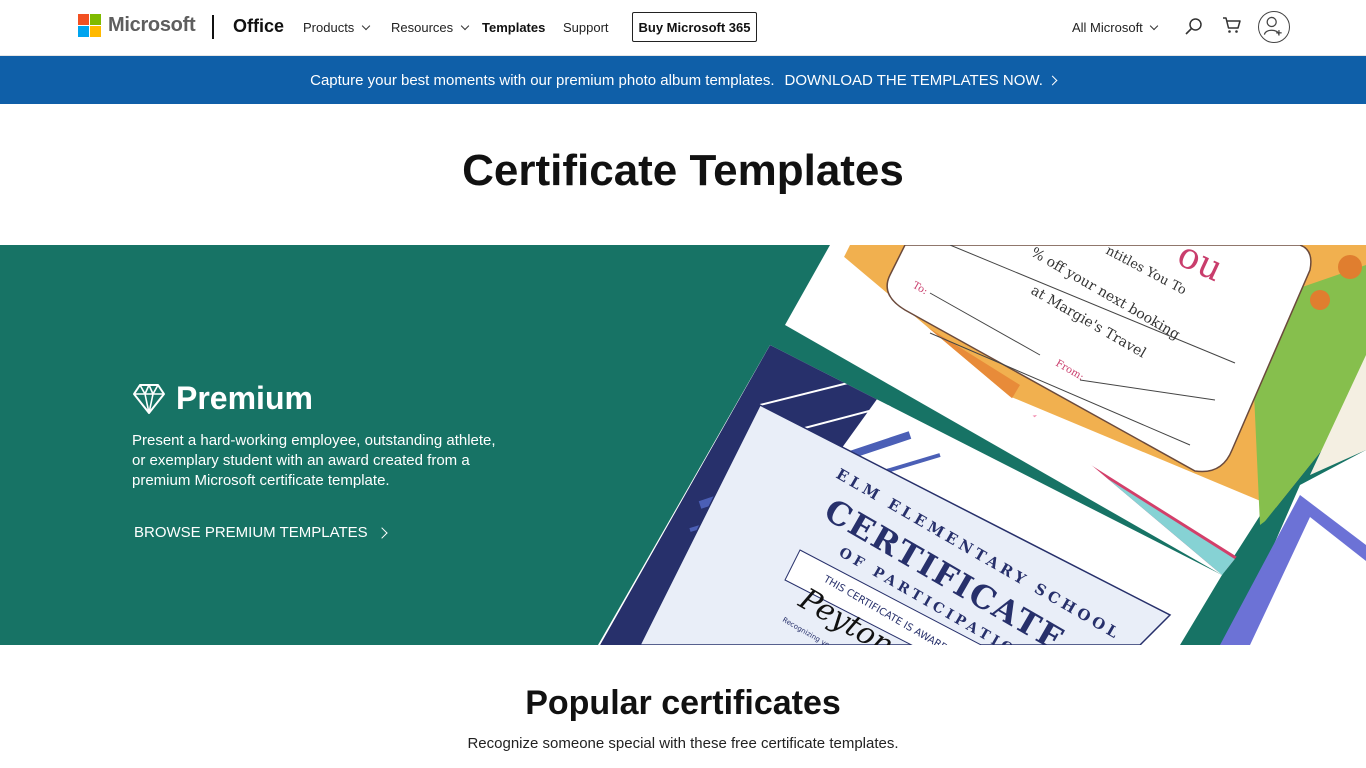 This screenshot has width=1366, height=768. What do you see at coordinates (913, 80) in the screenshot?
I see `banner-cta-label: DOWNLOAD THE TEMPLATES NOW.` at bounding box center [913, 80].